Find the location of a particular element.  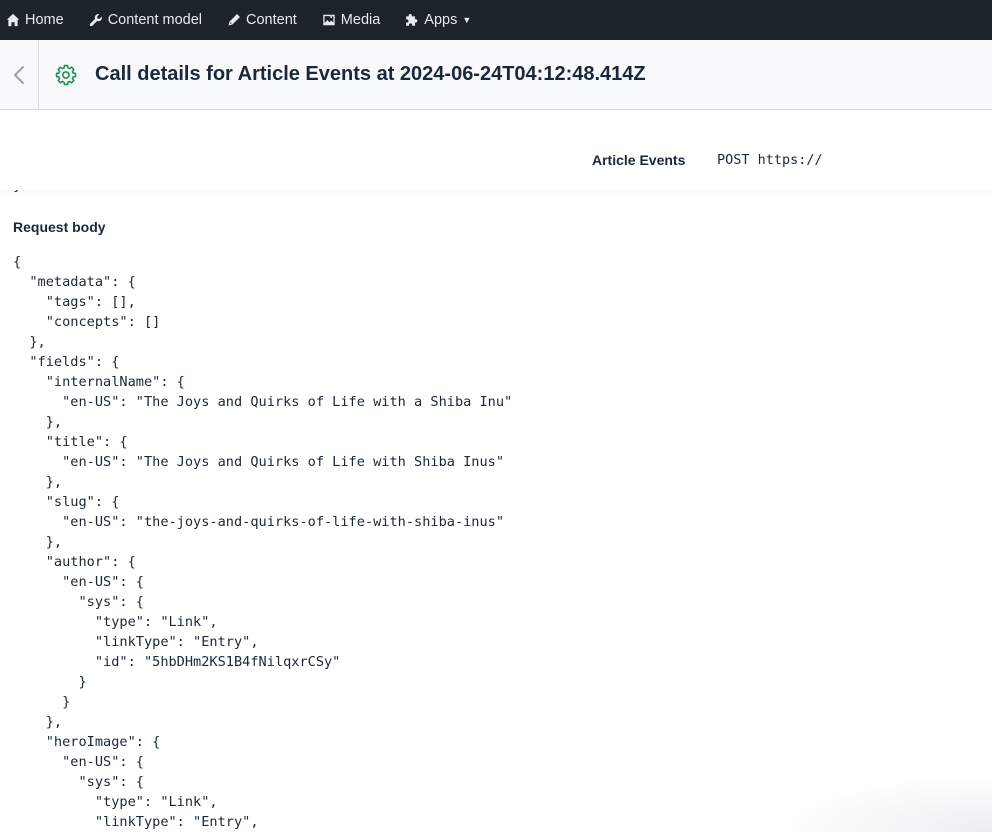

code-line: "author": { is located at coordinates (74, 562).